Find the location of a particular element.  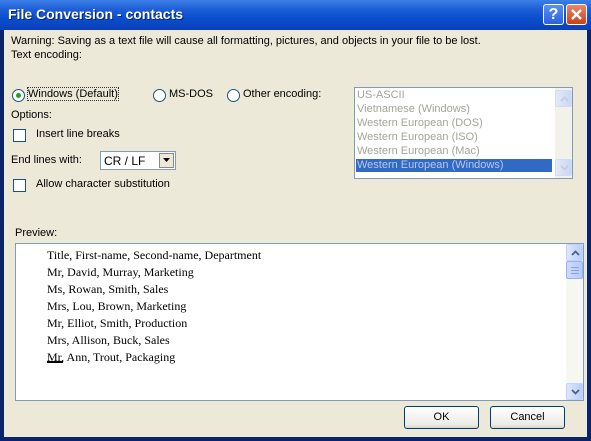

dropdown-button is located at coordinates (166, 160).